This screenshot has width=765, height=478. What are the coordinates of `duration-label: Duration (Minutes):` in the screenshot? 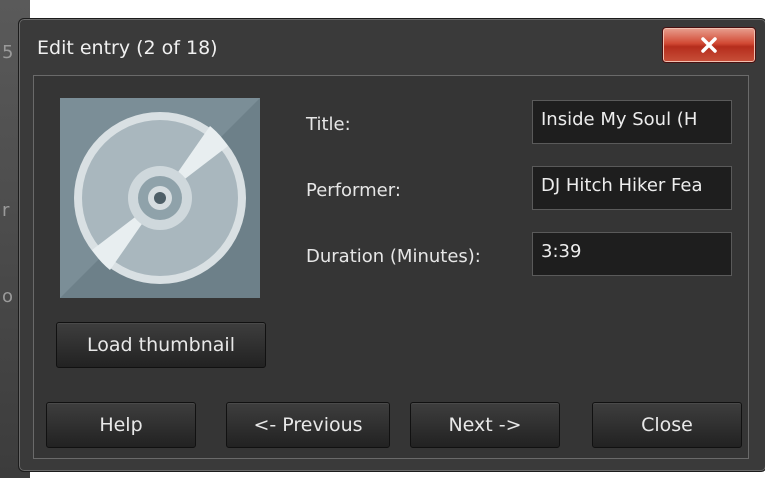 It's located at (393, 256).